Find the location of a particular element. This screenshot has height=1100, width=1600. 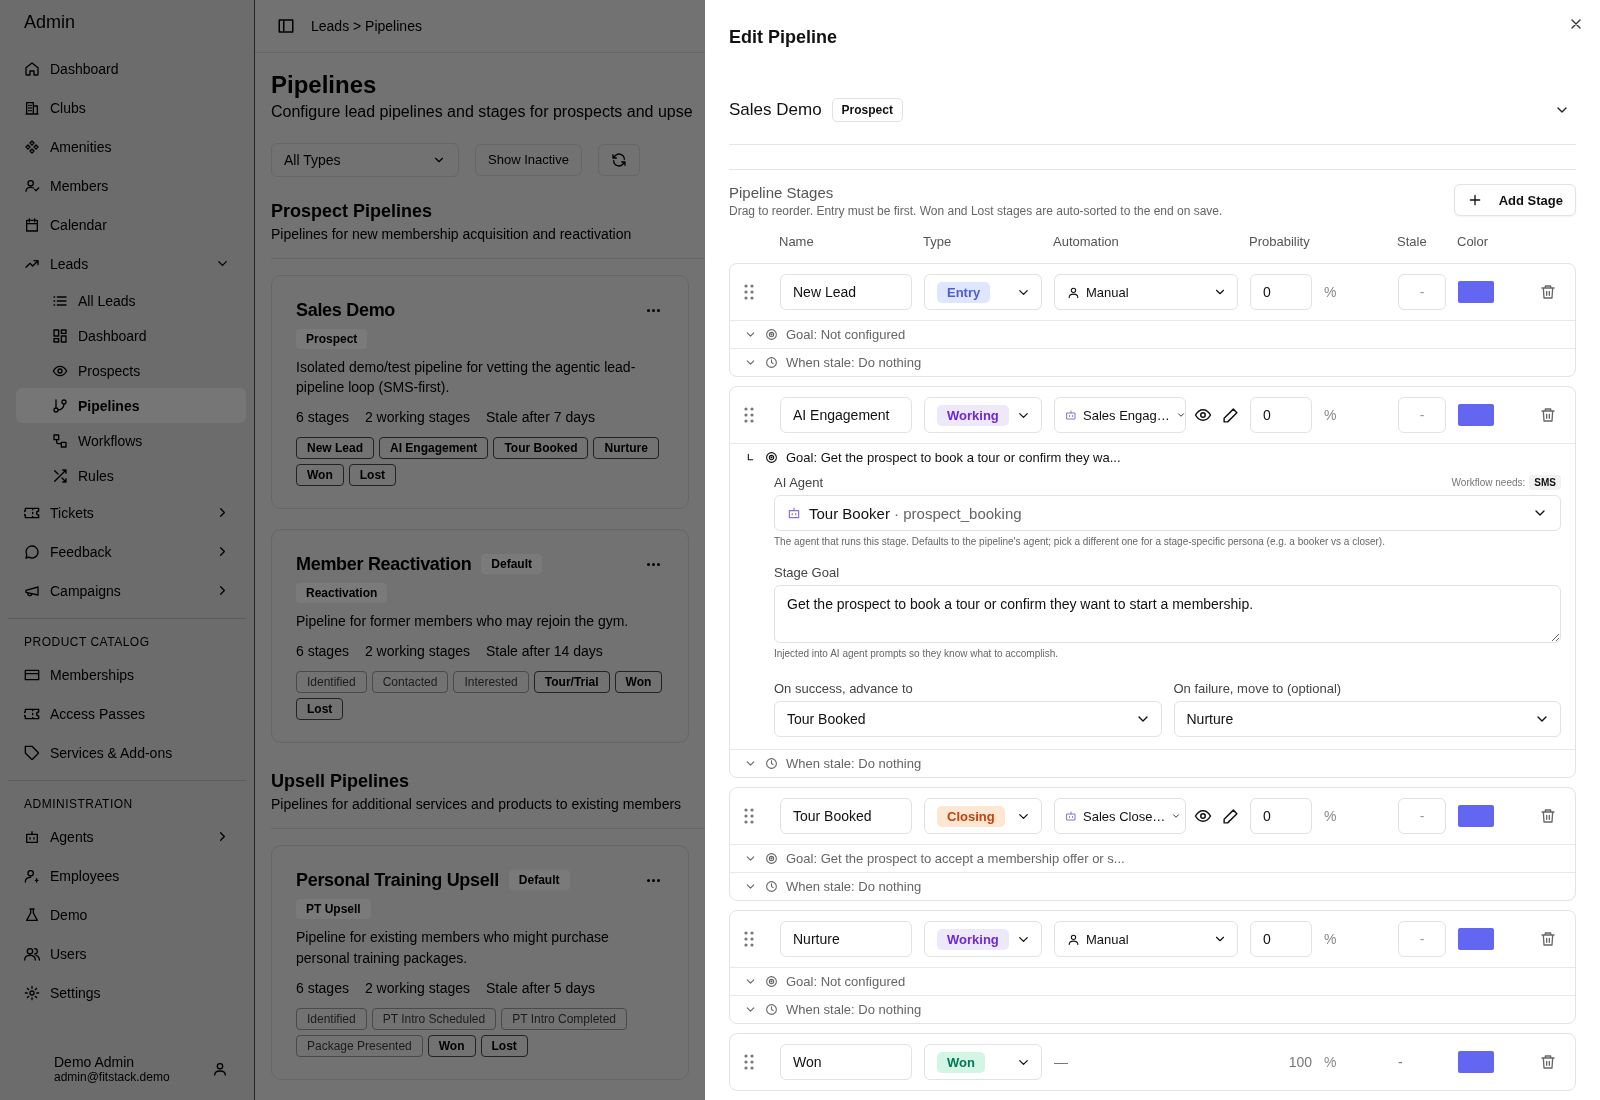

nav-item: Pipelines is located at coordinates (131, 405).